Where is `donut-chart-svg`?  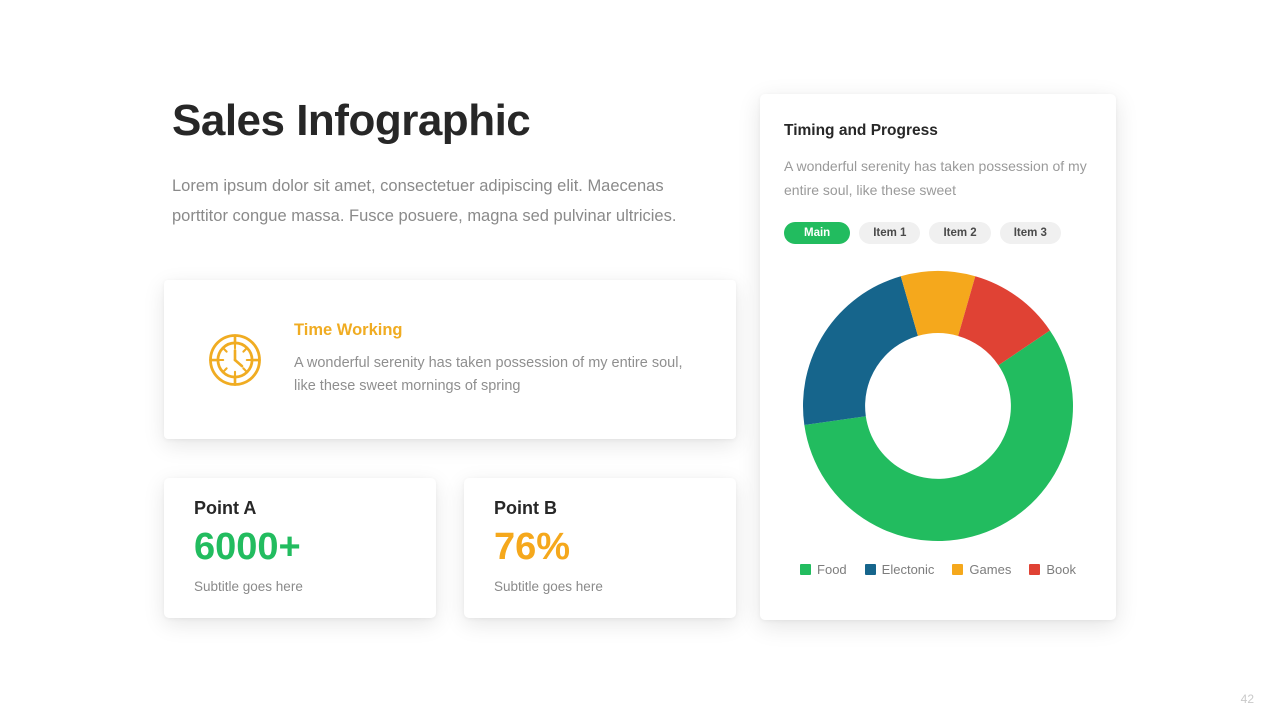 donut-chart-svg is located at coordinates (938, 406).